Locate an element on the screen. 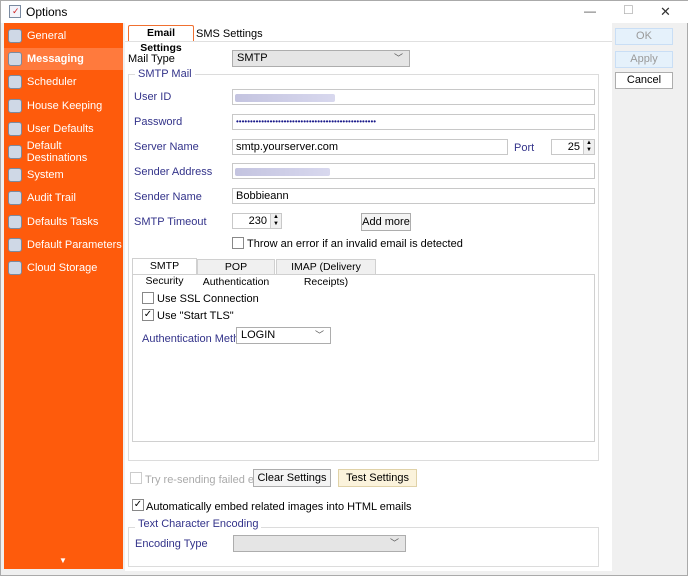 This screenshot has height=576, width=688. sidebar-item-house-keeping: House Keeping is located at coordinates (63, 106).